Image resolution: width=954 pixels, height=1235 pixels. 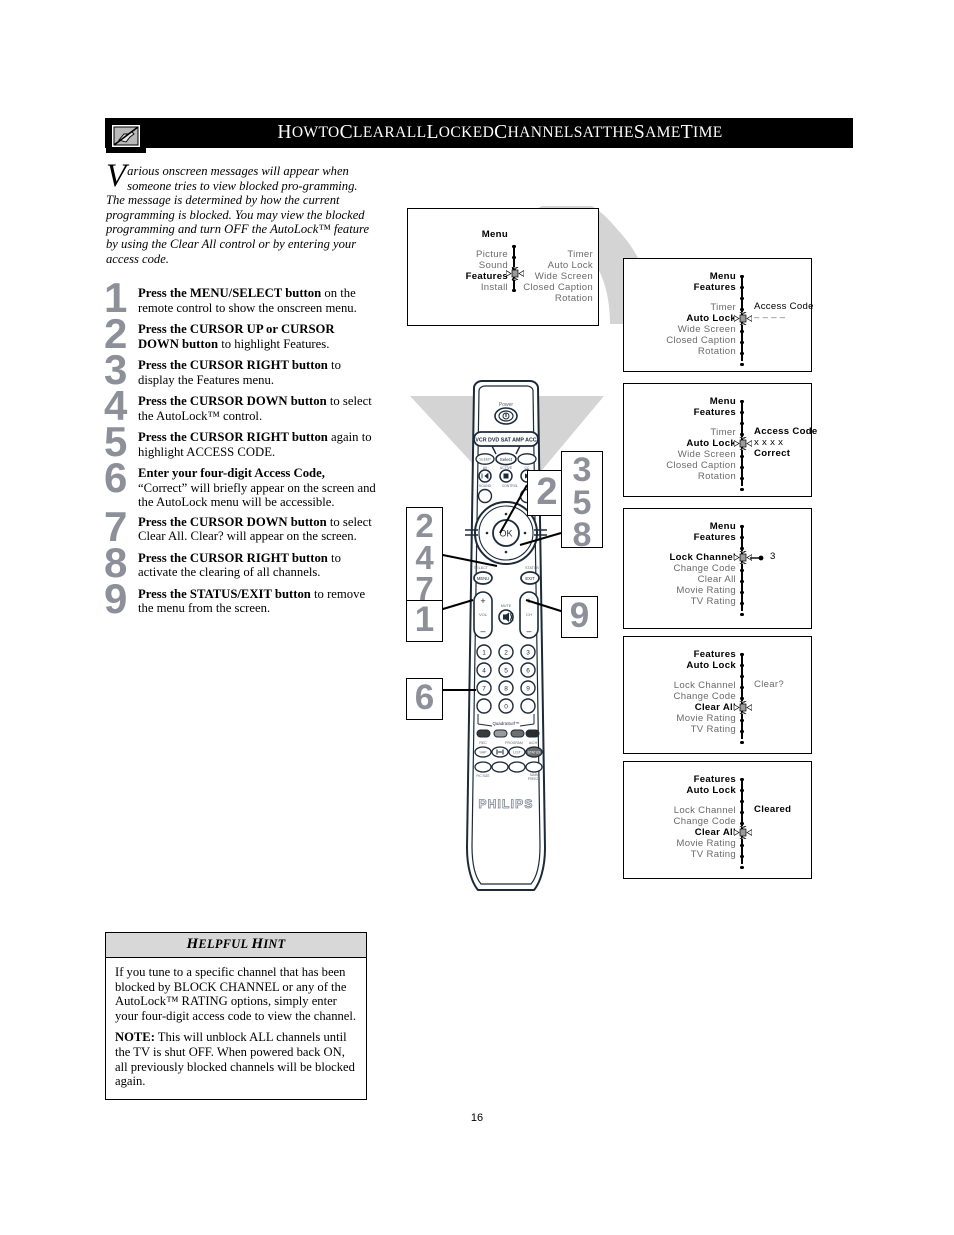 What do you see at coordinates (126, 136) in the screenshot?
I see `blocked-tv-icon` at bounding box center [126, 136].